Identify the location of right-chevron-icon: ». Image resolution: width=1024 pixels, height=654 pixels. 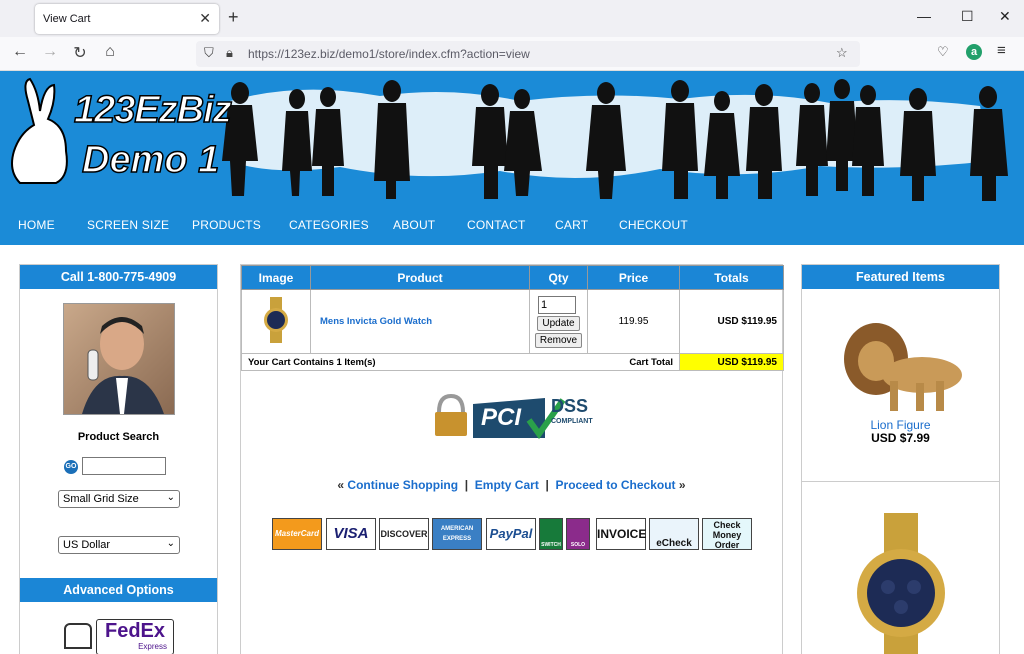
(682, 485).